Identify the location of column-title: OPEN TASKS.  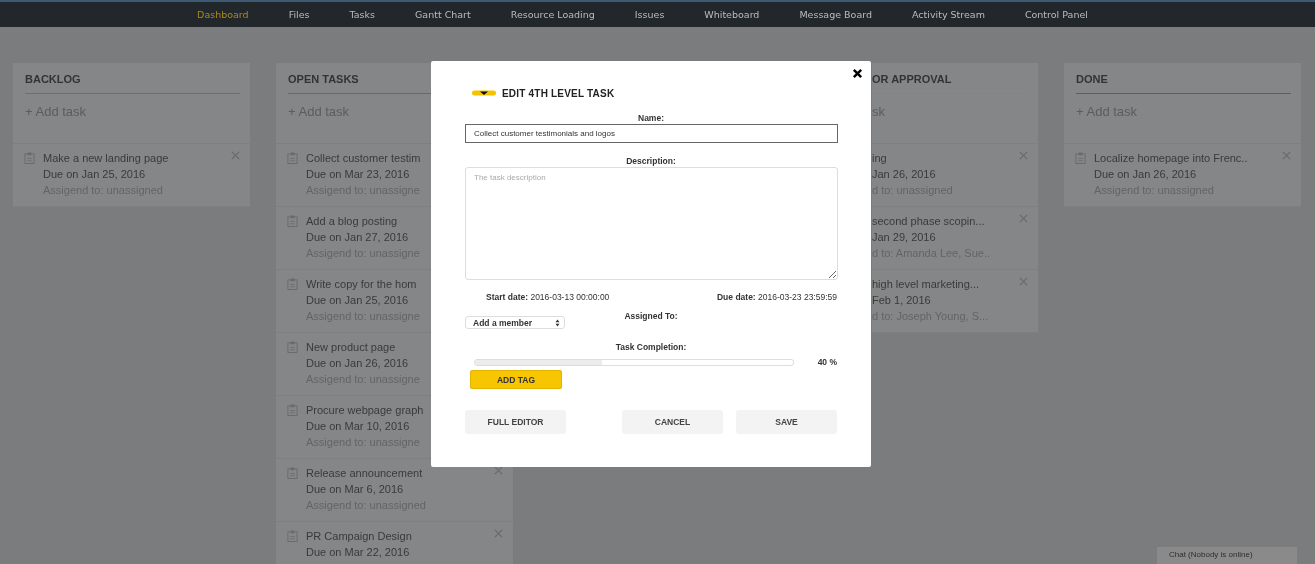
(324, 79).